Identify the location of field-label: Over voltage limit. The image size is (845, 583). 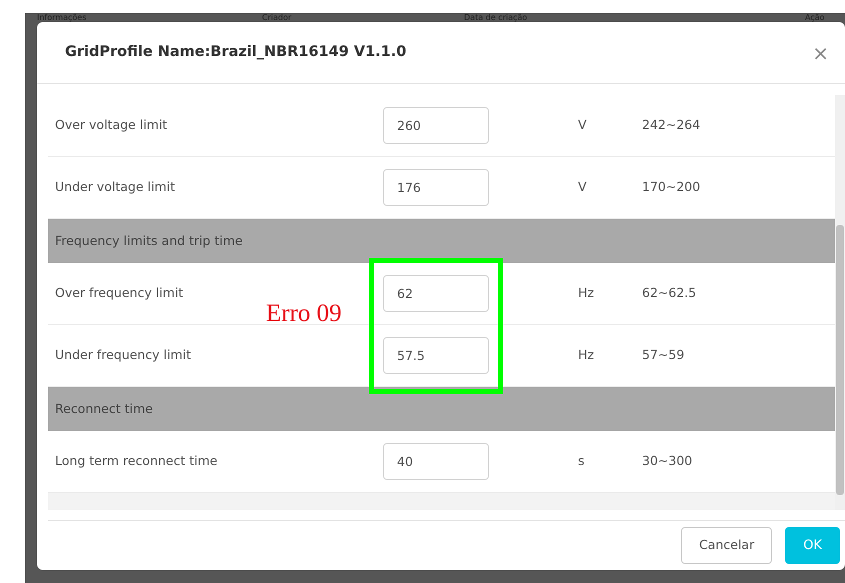
(111, 125).